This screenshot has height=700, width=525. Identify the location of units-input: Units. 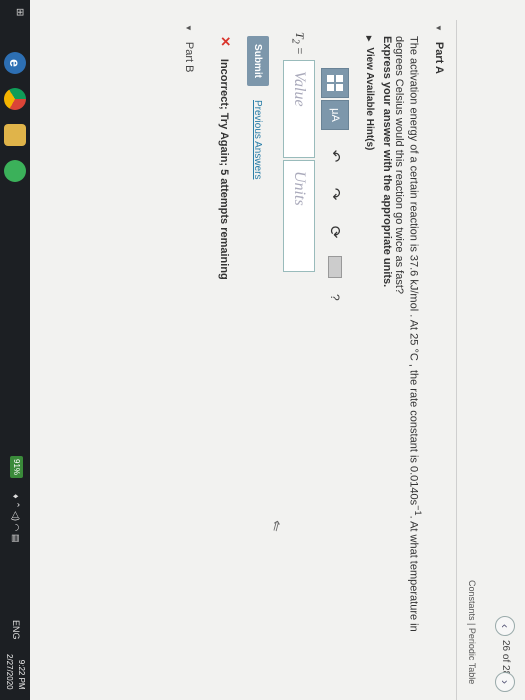
(299, 216).